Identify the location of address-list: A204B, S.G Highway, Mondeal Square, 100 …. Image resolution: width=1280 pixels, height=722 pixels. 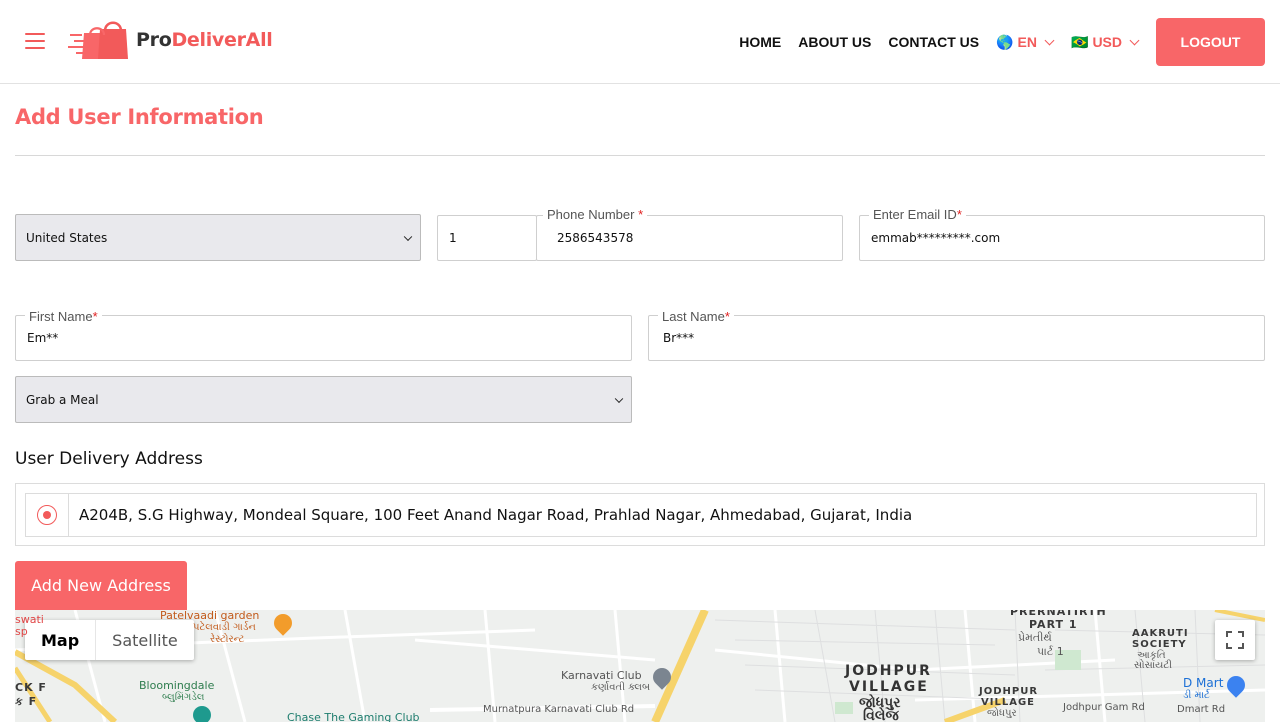
(640, 514).